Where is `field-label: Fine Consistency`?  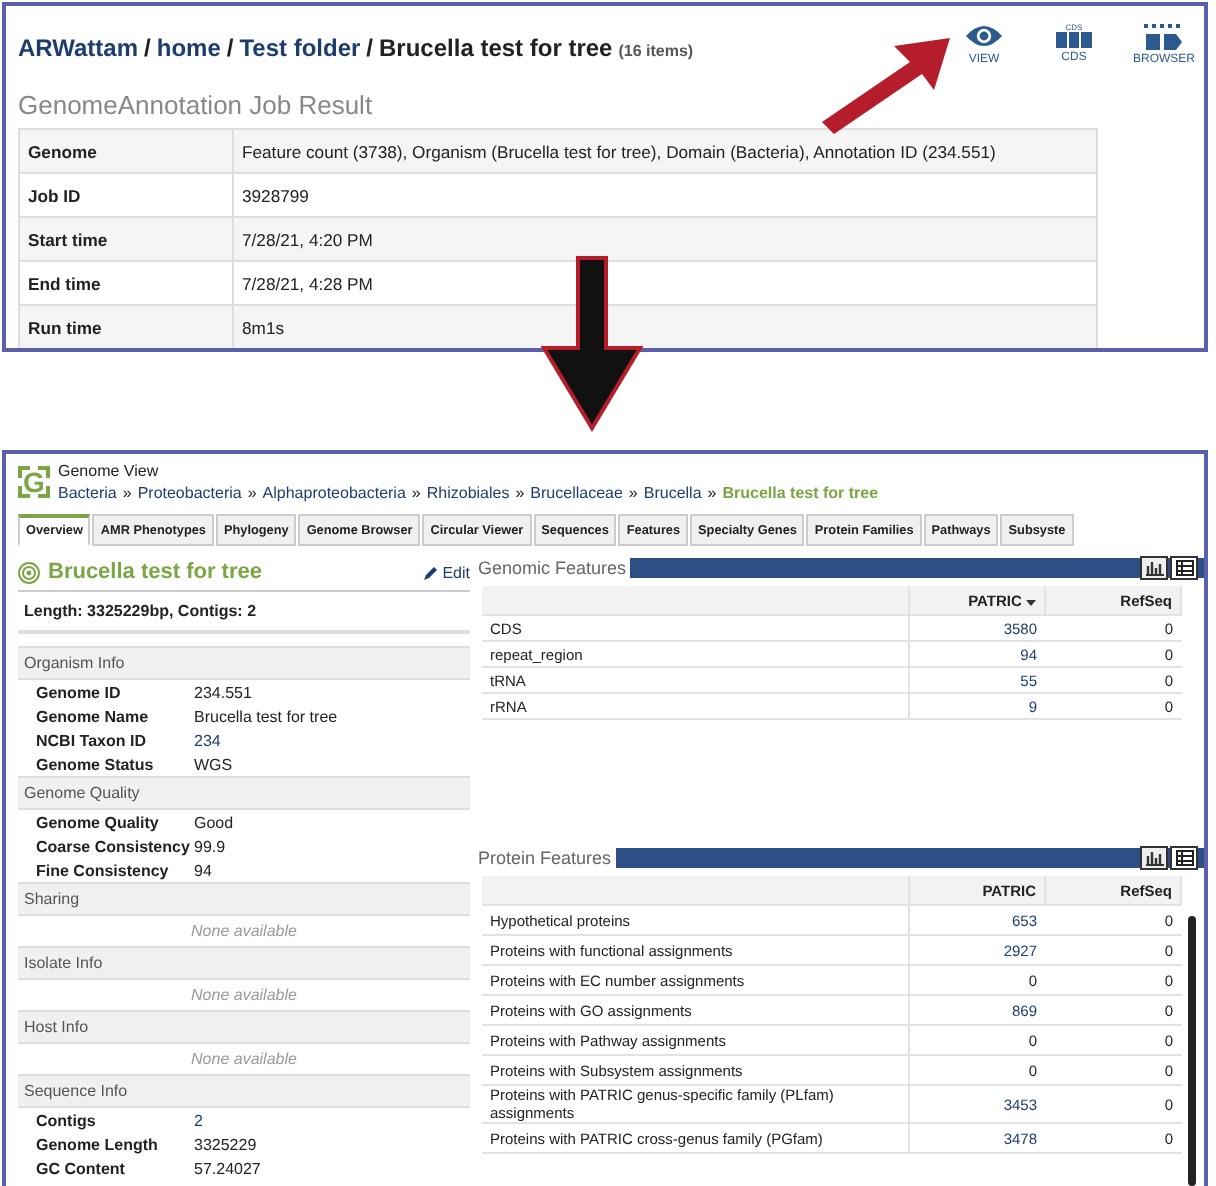
field-label: Fine Consistency is located at coordinates (103, 870).